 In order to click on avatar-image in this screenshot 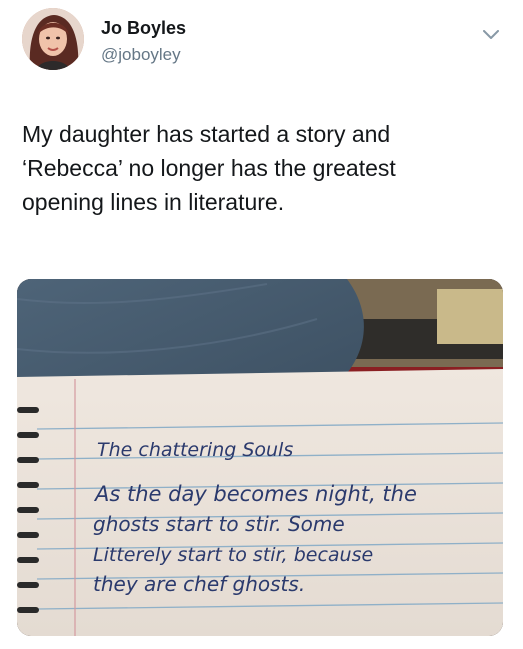, I will do `click(53, 39)`.